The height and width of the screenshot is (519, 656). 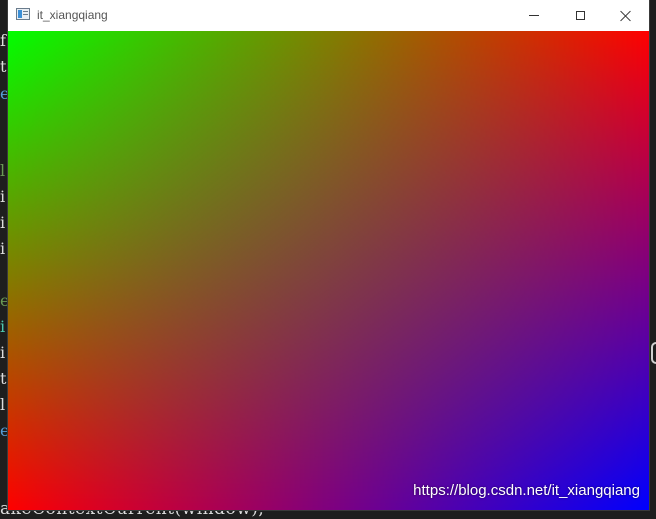 I want to click on title-bar: it_xiangqiang, so click(x=328, y=15).